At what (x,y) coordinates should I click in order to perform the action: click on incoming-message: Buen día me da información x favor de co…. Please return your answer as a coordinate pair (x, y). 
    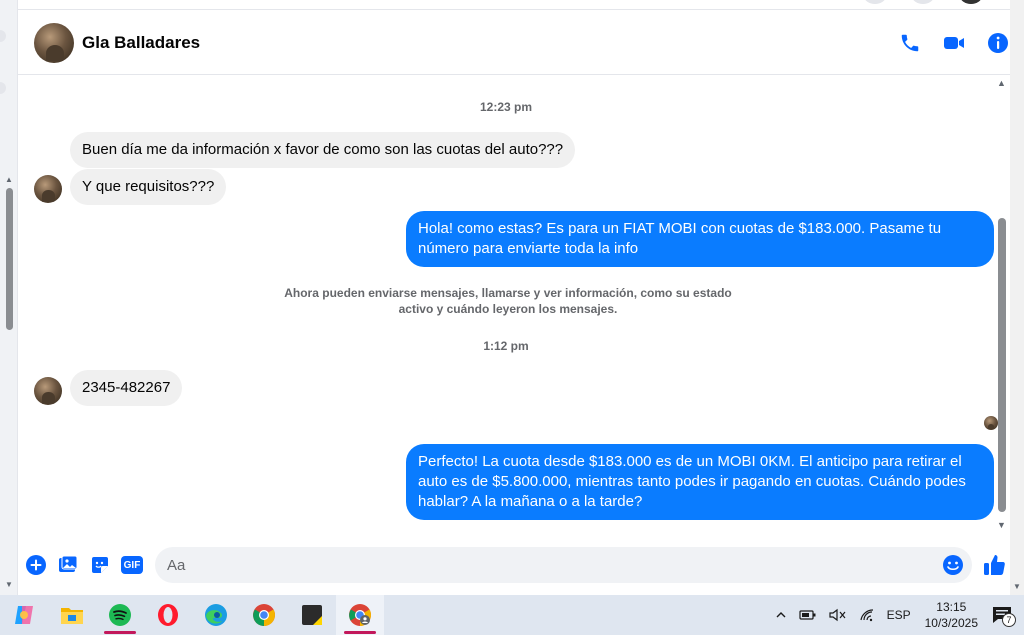
    Looking at the image, I should click on (323, 150).